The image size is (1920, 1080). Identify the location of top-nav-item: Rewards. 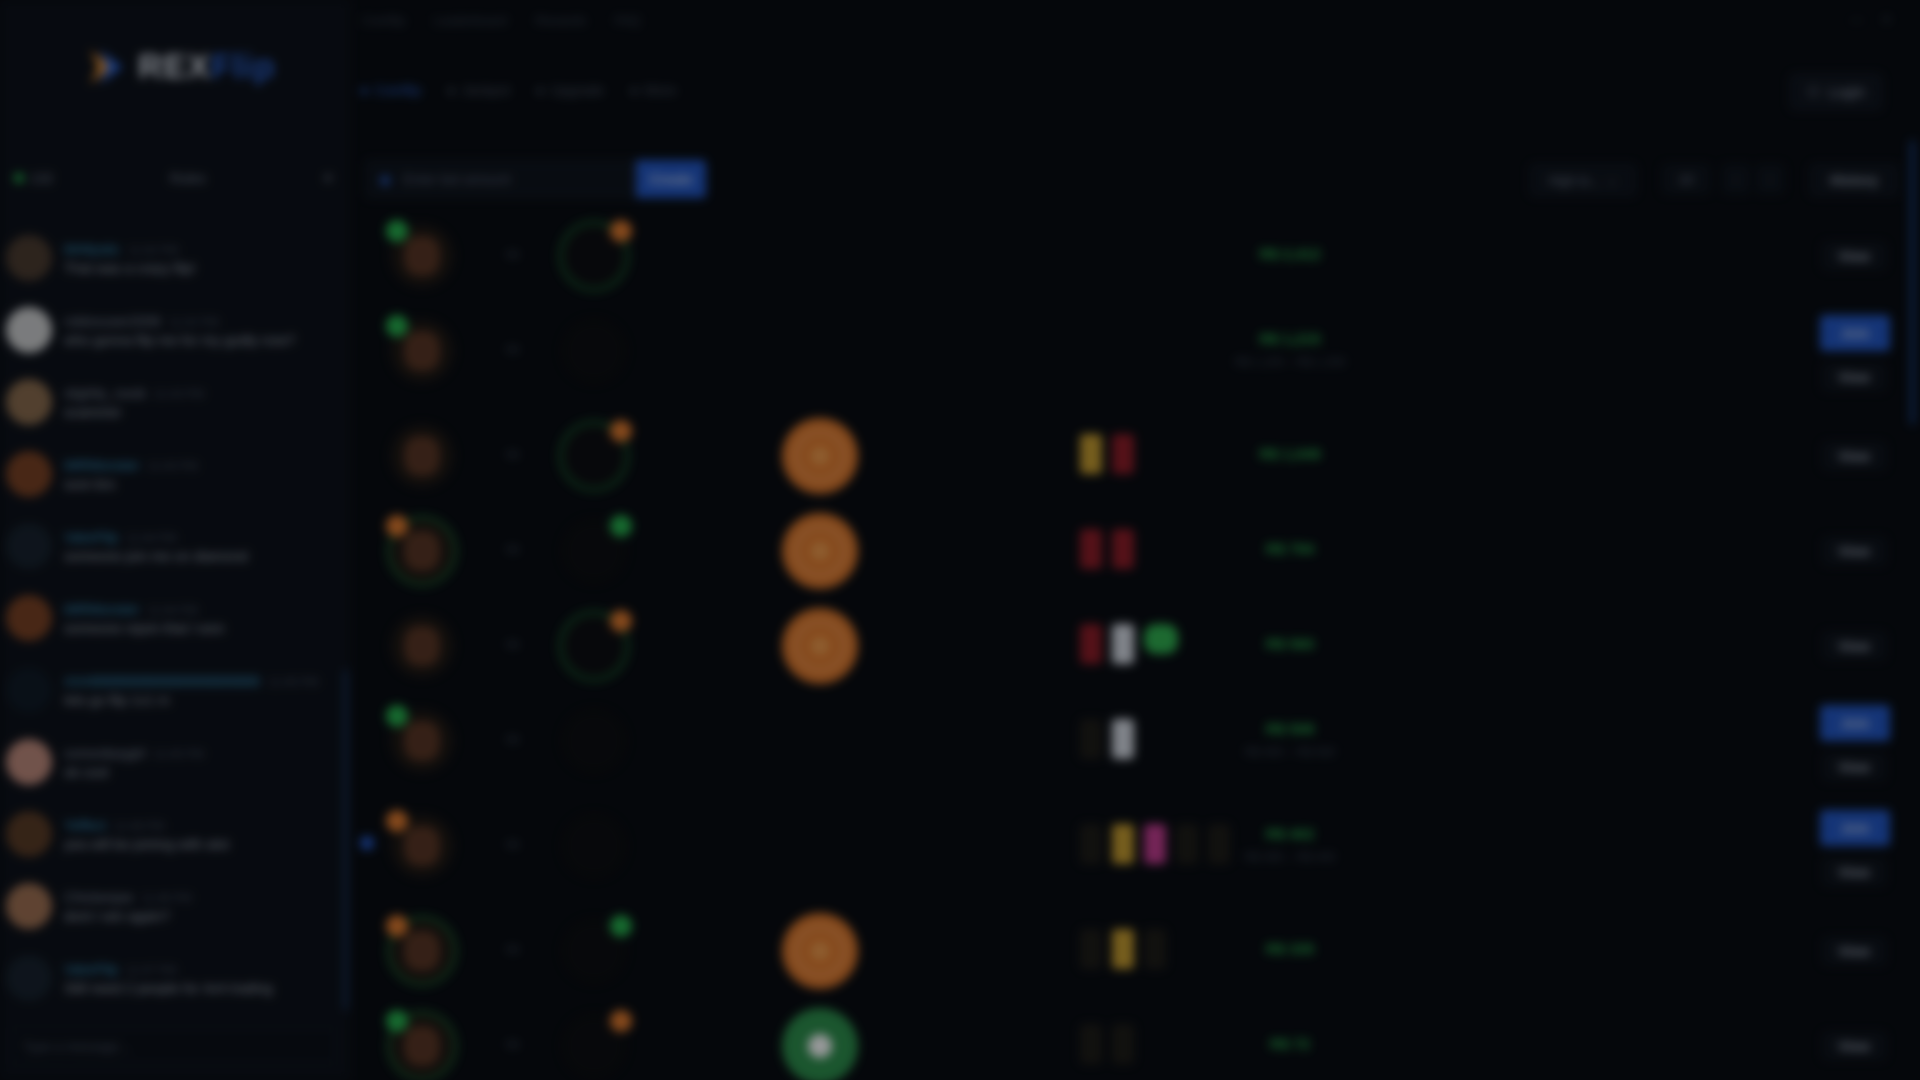
(560, 20).